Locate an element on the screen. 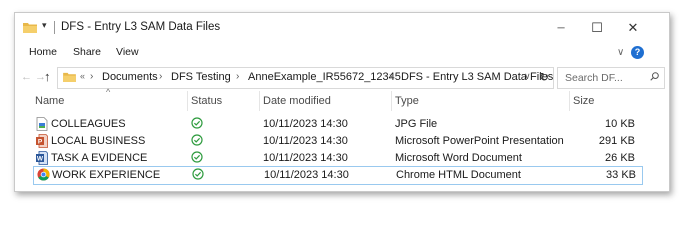 This screenshot has width=679, height=240. column-header-date-modified: Date modified is located at coordinates (297, 101).